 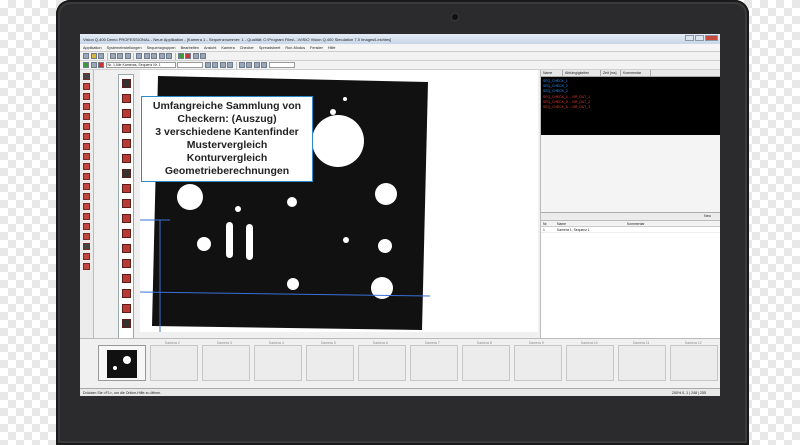 I want to click on checker-9-icon, so click(x=126, y=218).